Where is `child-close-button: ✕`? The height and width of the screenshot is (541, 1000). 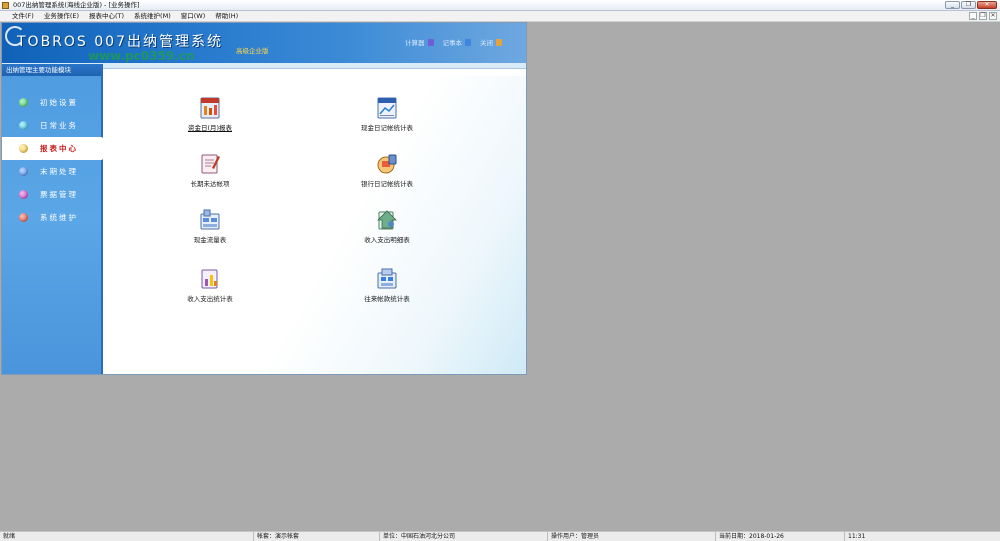 child-close-button: ✕ is located at coordinates (993, 16).